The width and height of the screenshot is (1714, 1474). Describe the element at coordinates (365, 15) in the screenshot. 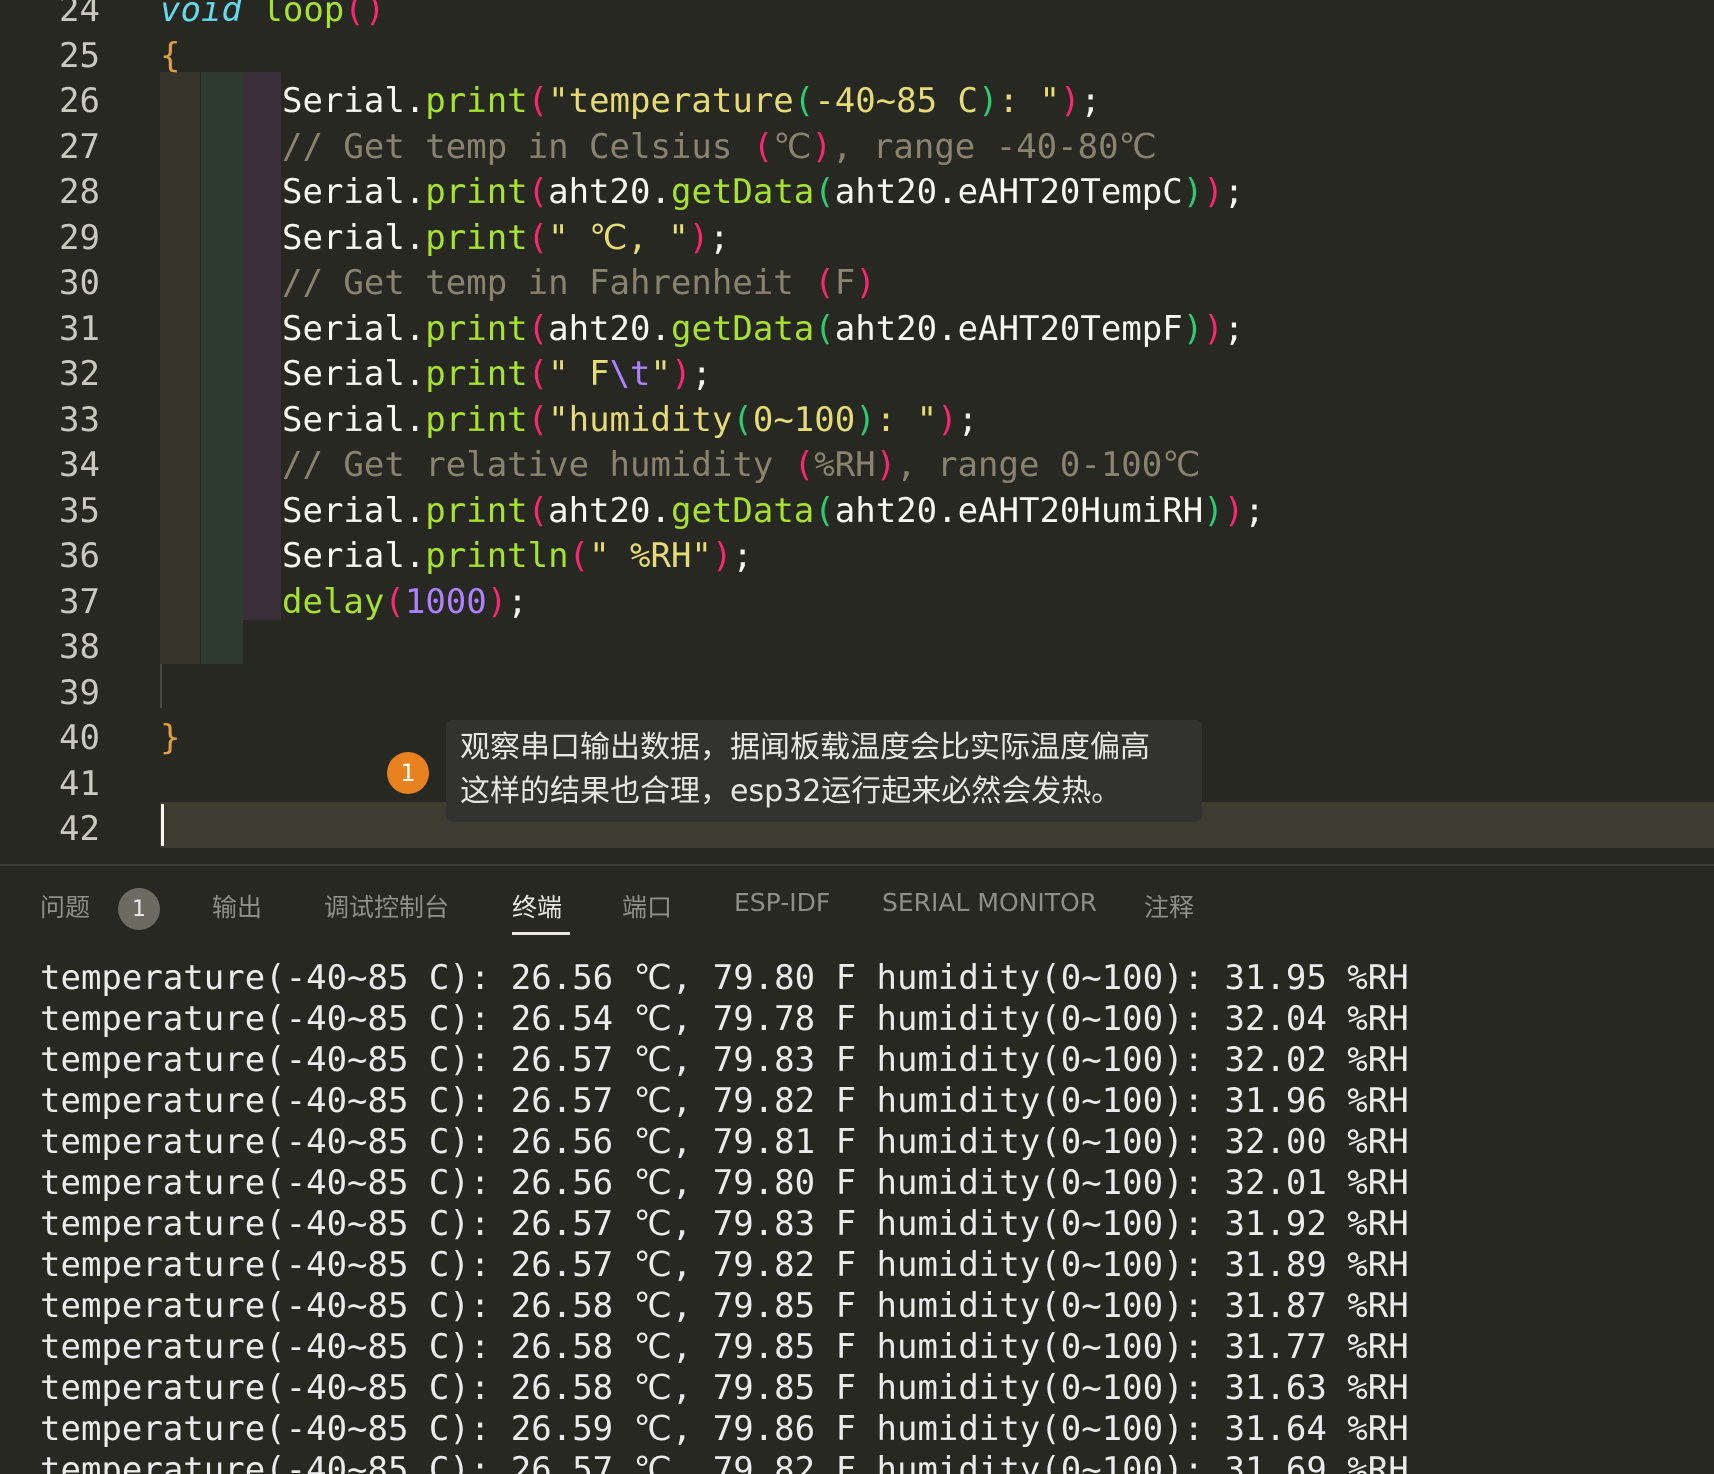

I see `code-token: ()` at that location.